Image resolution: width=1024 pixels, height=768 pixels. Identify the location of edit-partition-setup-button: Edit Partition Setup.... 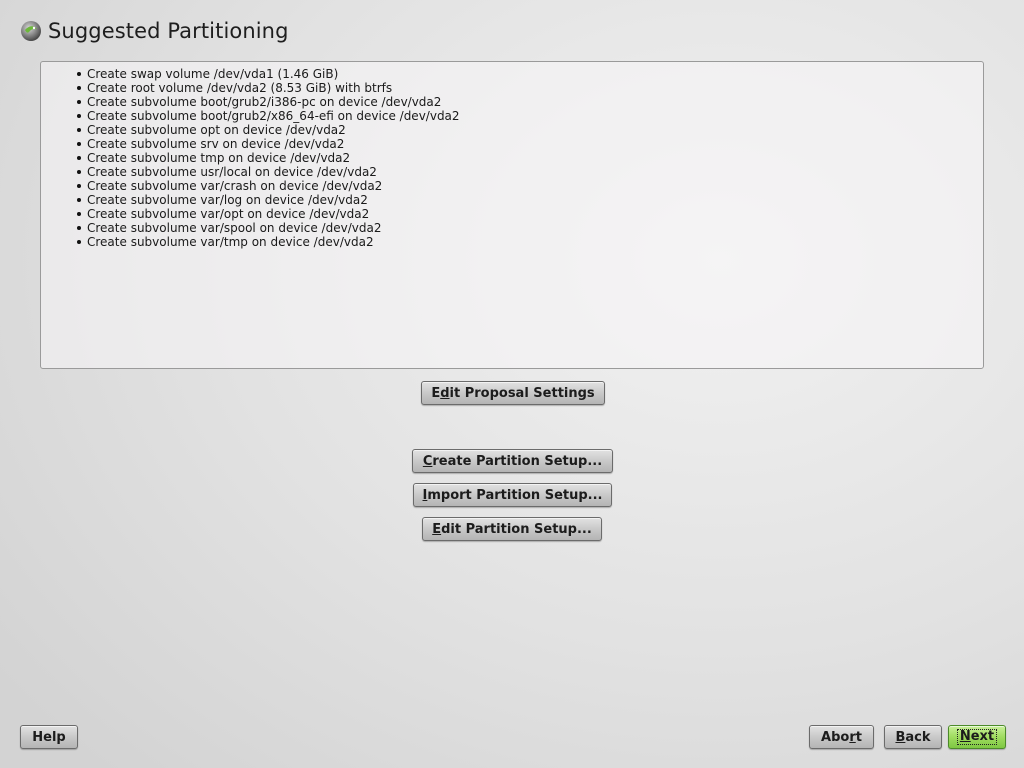
(512, 529).